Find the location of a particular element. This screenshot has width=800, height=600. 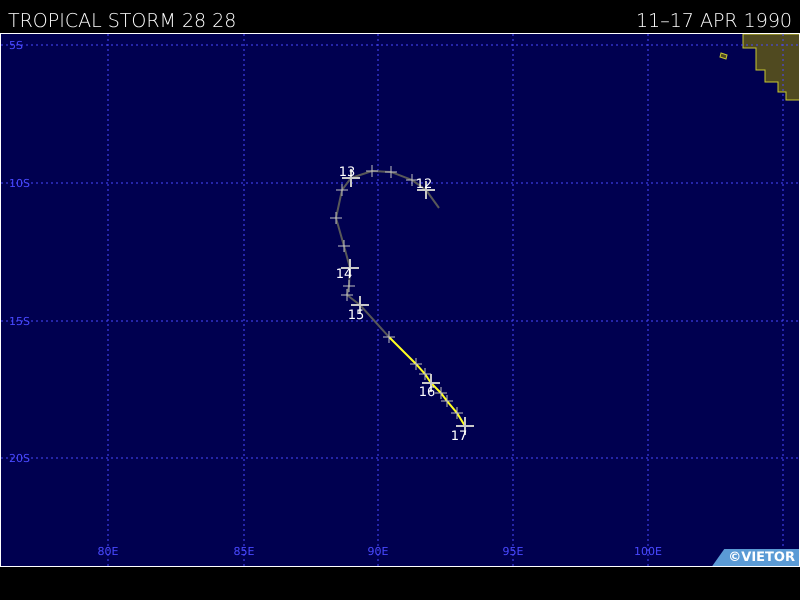

credit-label: ©VIETOR is located at coordinates (755, 557).